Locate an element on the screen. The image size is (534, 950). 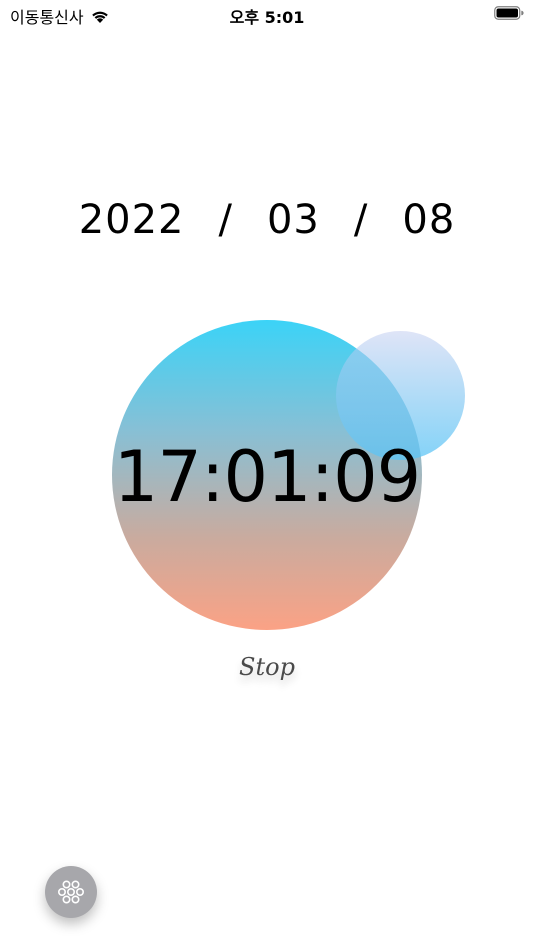
battery-icon is located at coordinates (509, 13).